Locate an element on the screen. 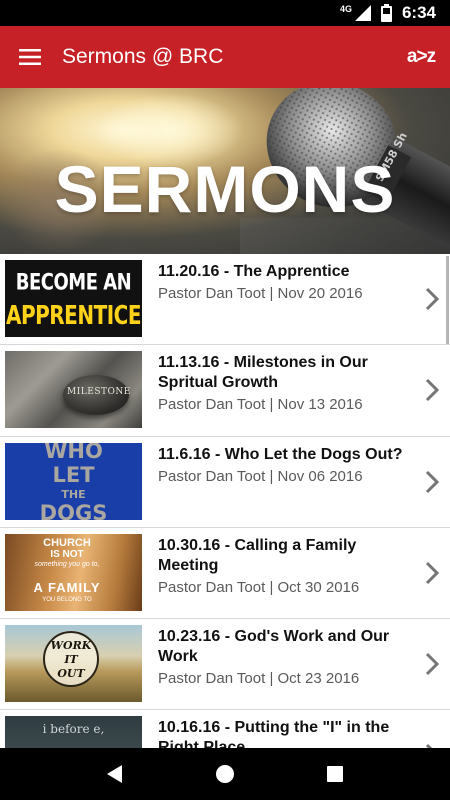  sermon-title: 11.20.16 - The Apprentice is located at coordinates (254, 271).